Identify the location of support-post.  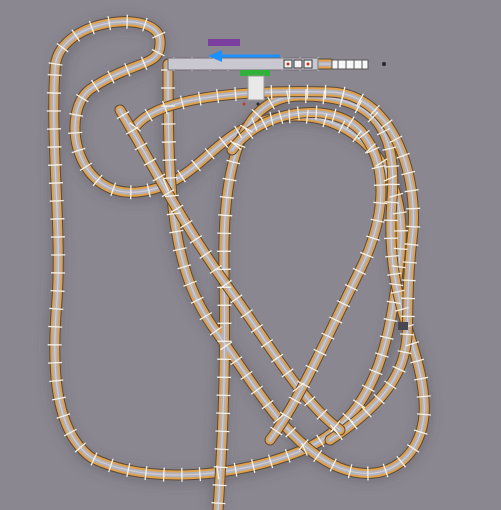
(403, 326).